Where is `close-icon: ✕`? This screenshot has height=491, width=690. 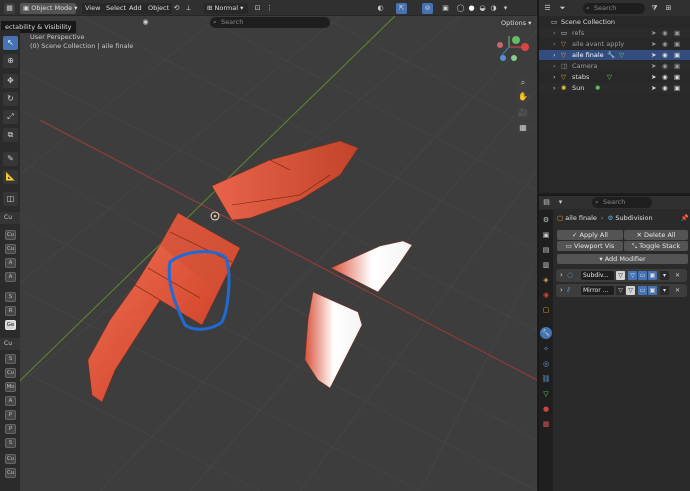
close-icon: ✕ is located at coordinates (677, 275).